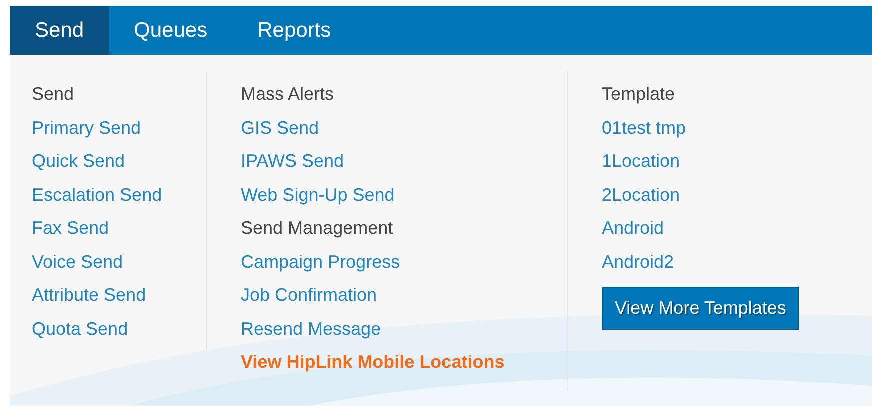  Describe the element at coordinates (320, 261) in the screenshot. I see `menu-link: Campaign Progress` at that location.